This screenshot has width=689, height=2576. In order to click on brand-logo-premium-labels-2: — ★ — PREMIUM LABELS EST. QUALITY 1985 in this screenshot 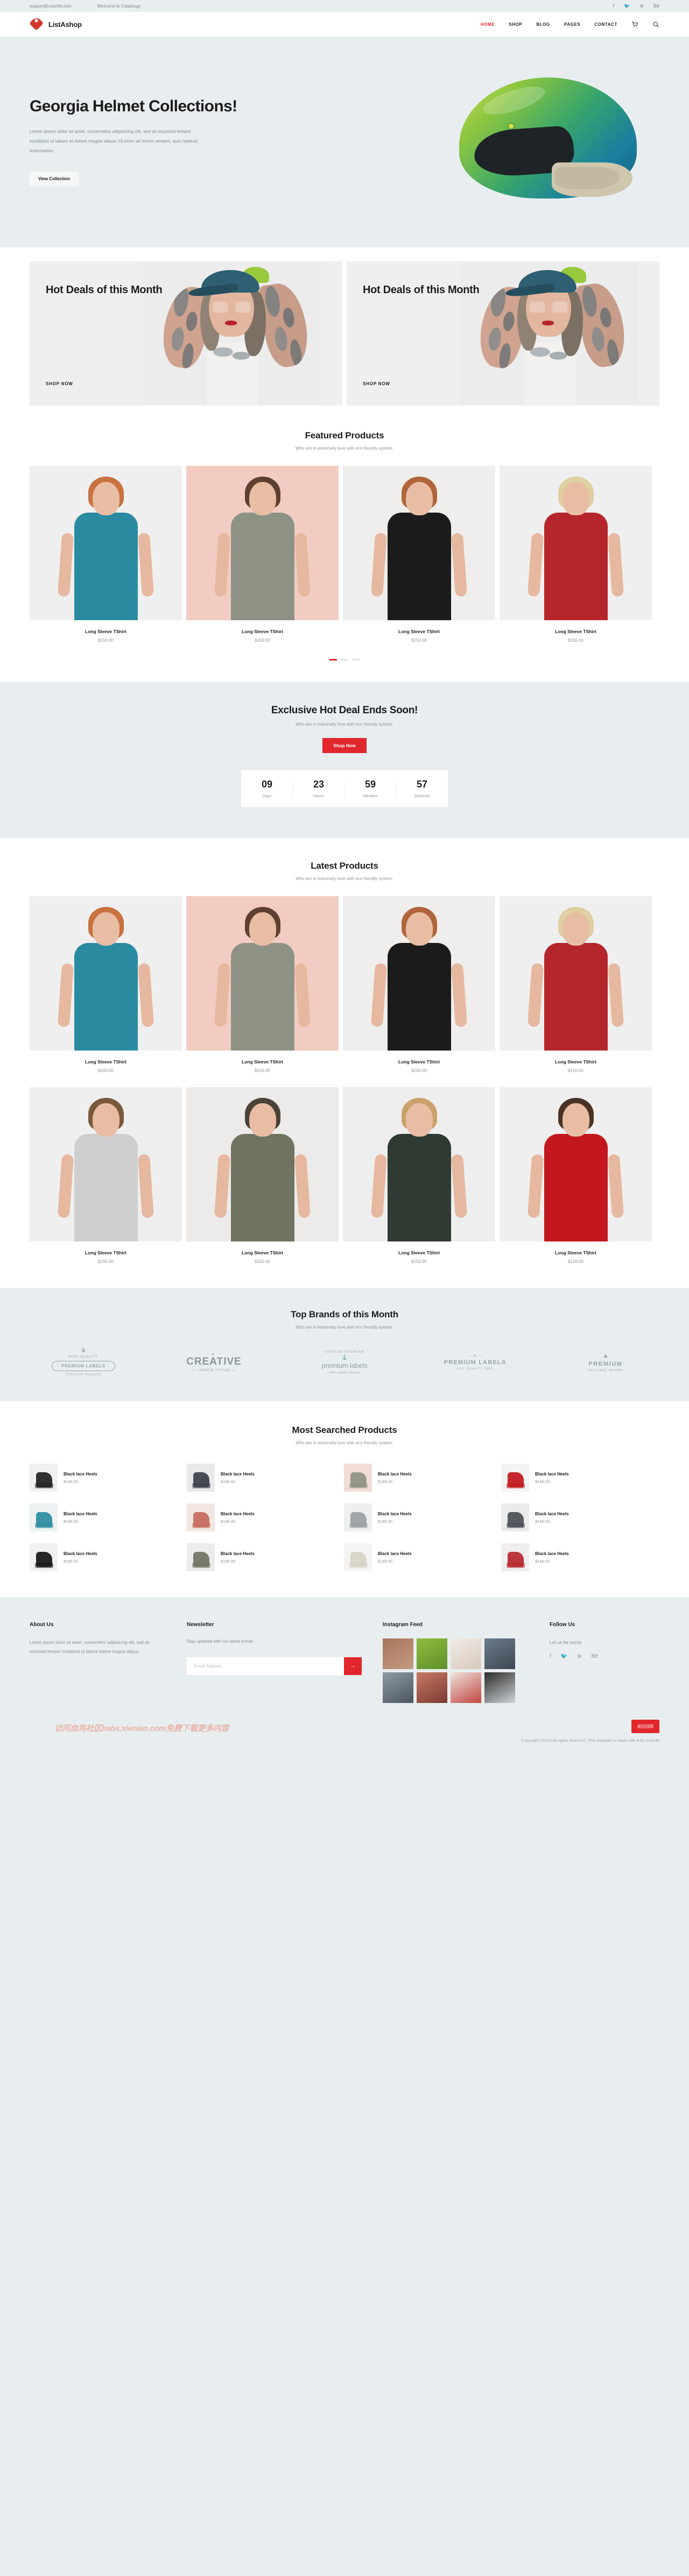, I will do `click(475, 1362)`.